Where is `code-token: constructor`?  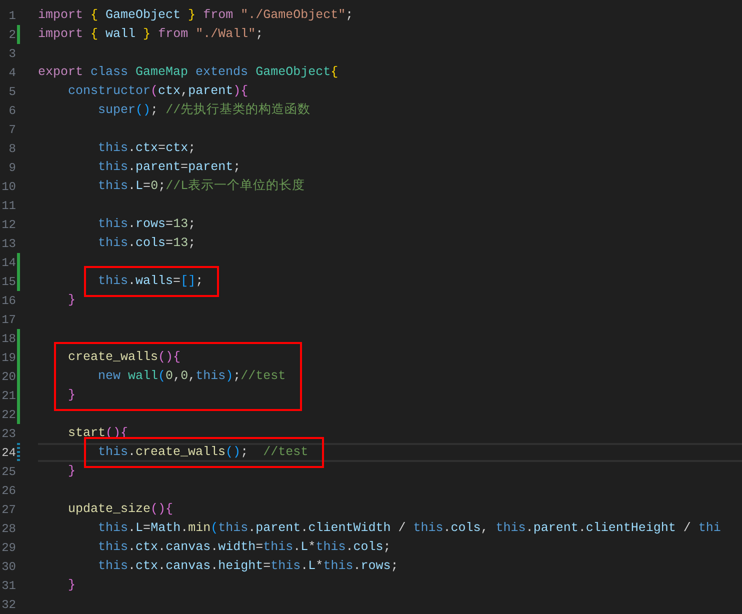 code-token: constructor is located at coordinates (109, 91).